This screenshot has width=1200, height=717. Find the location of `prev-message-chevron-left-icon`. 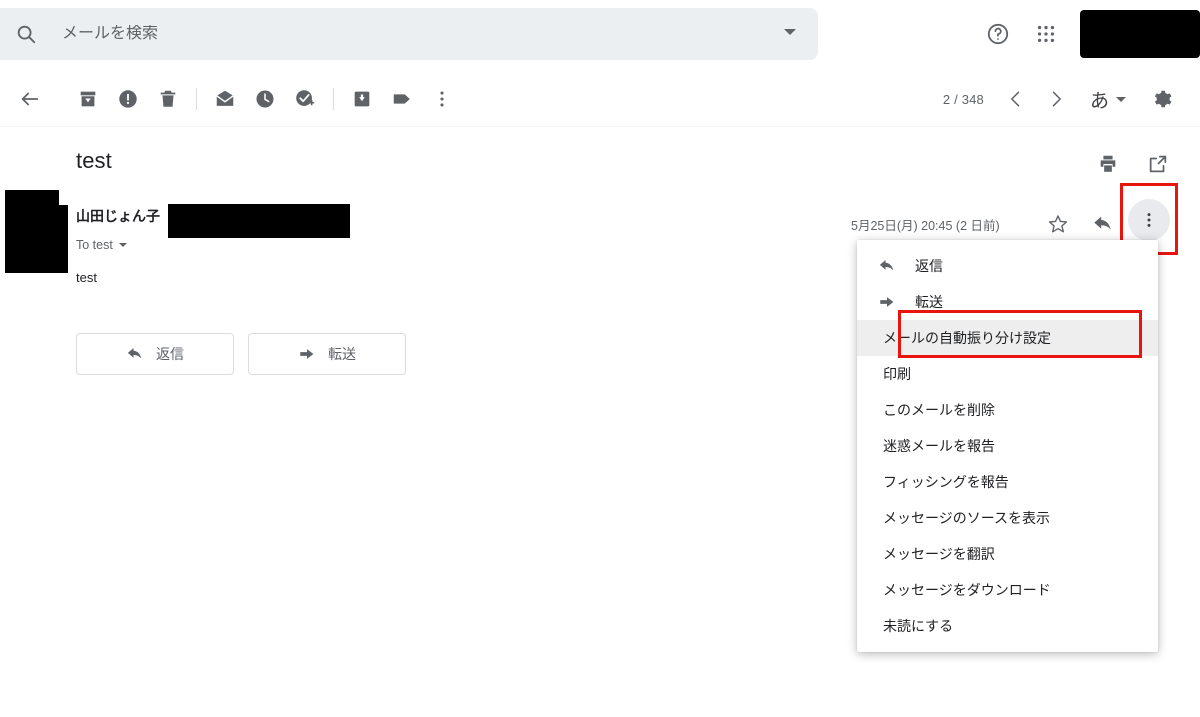

prev-message-chevron-left-icon is located at coordinates (1016, 99).